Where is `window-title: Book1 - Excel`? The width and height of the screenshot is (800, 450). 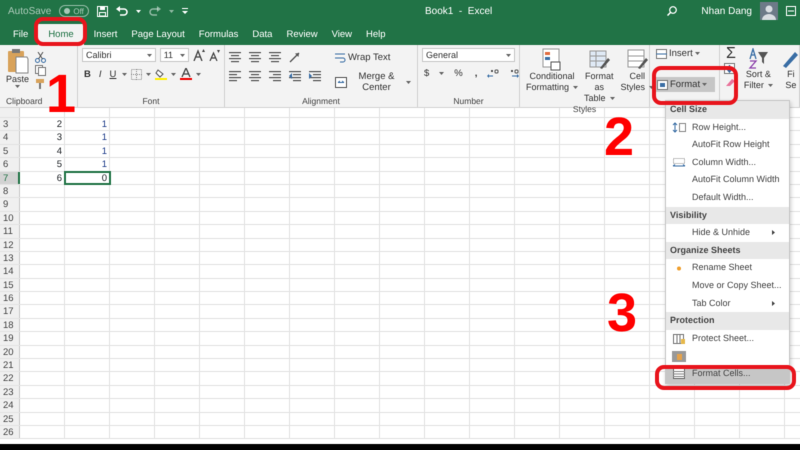
window-title: Book1 - Excel is located at coordinates (458, 11).